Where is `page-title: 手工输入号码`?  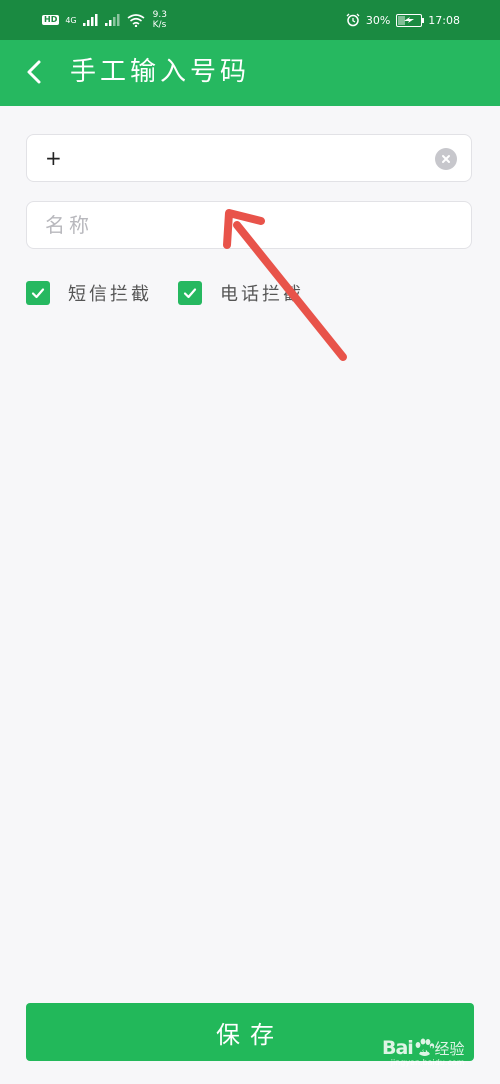
page-title: 手工输入号码 is located at coordinates (160, 72).